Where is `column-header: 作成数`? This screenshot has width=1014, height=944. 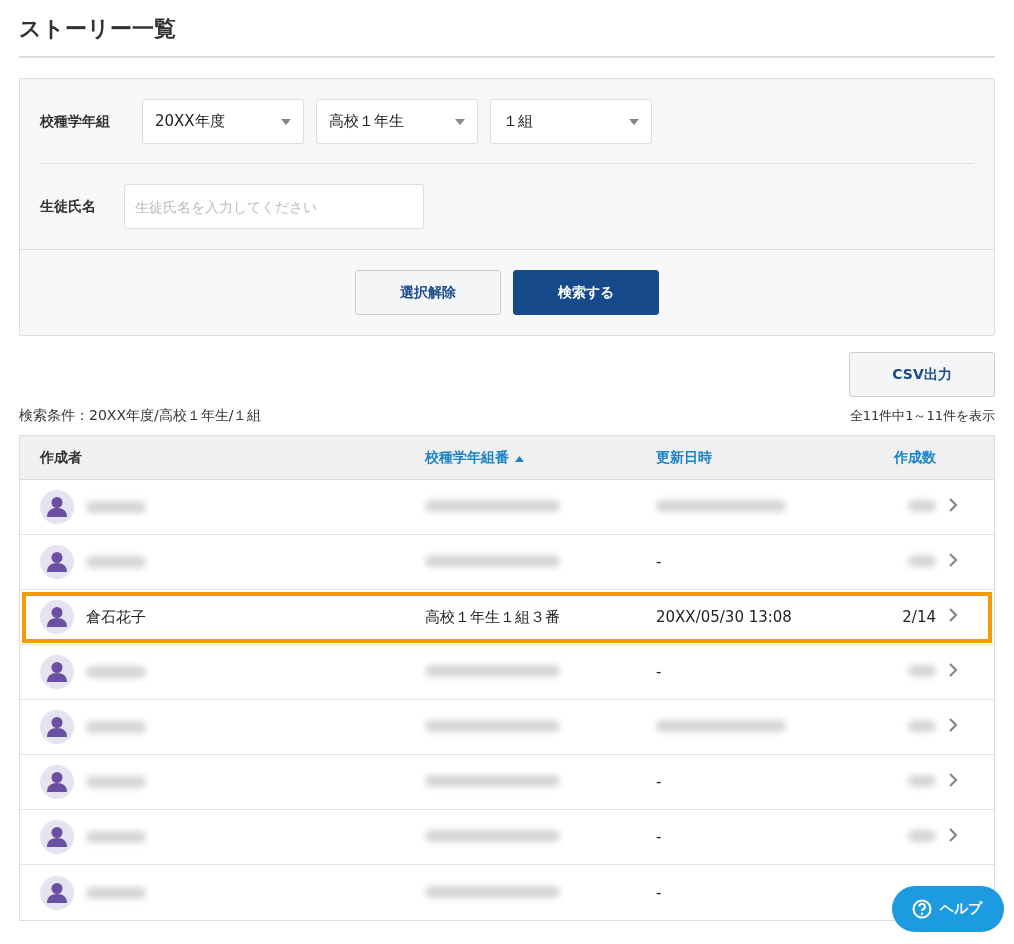 column-header: 作成数 is located at coordinates (915, 456).